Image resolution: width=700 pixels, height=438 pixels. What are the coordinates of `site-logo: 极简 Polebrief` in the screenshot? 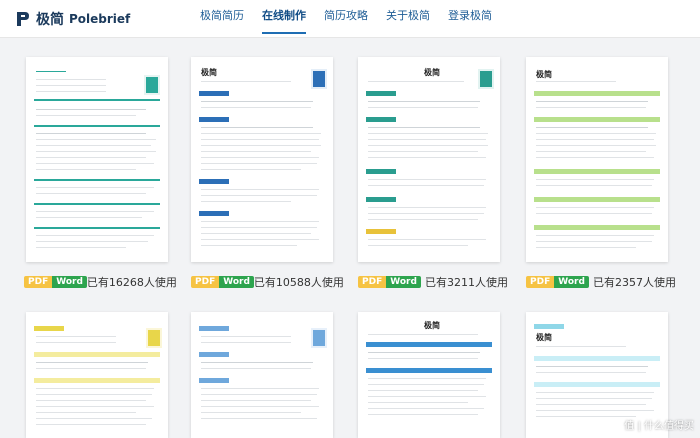 It's located at (72, 19).